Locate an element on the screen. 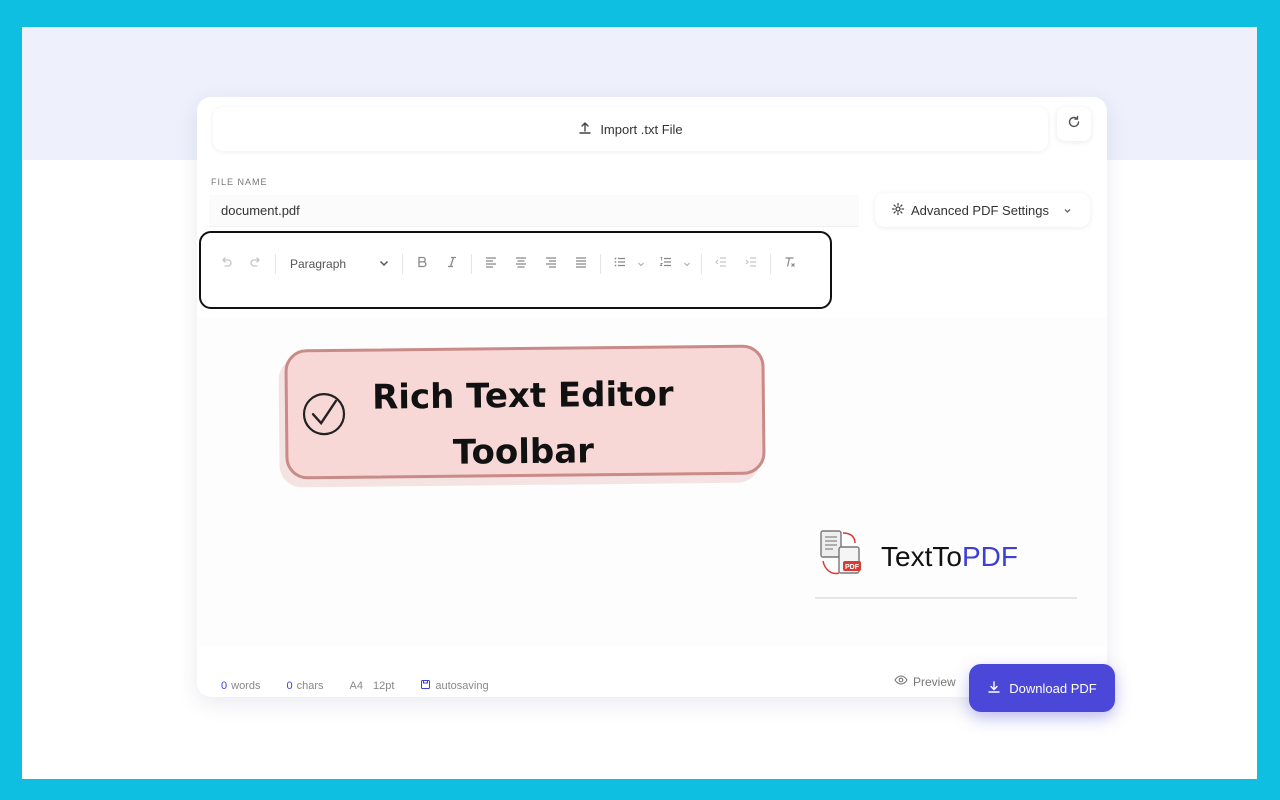 This screenshot has width=1280, height=800. indent-icon is located at coordinates (751, 264).